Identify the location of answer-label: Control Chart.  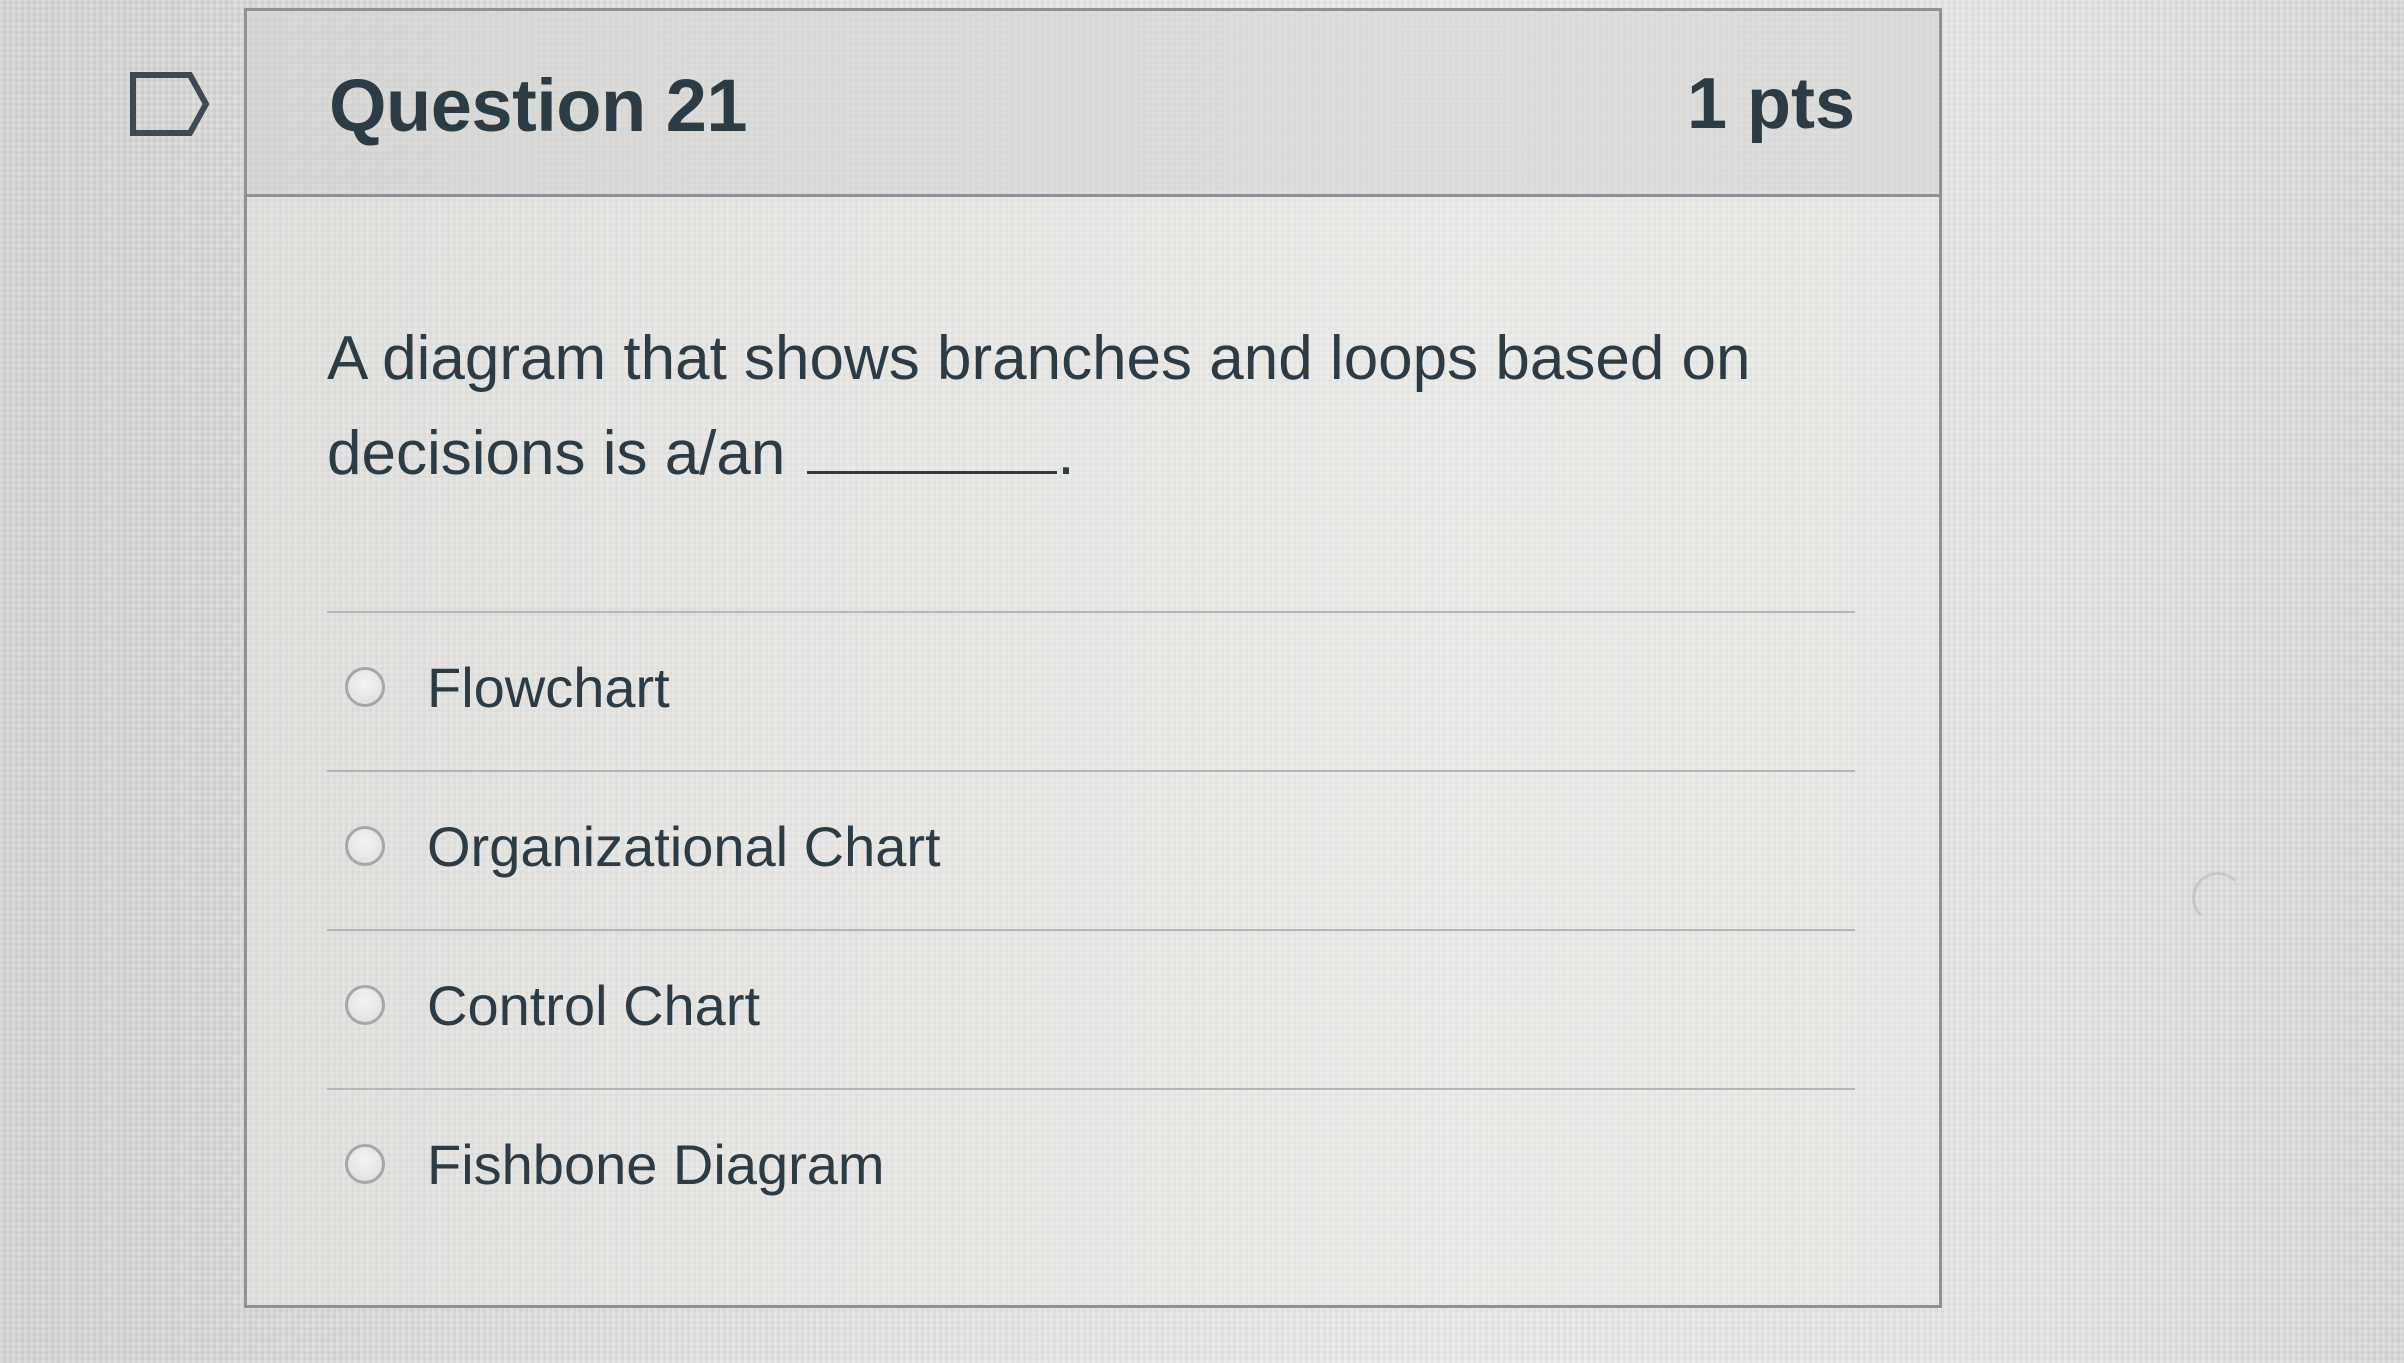
(593, 1005).